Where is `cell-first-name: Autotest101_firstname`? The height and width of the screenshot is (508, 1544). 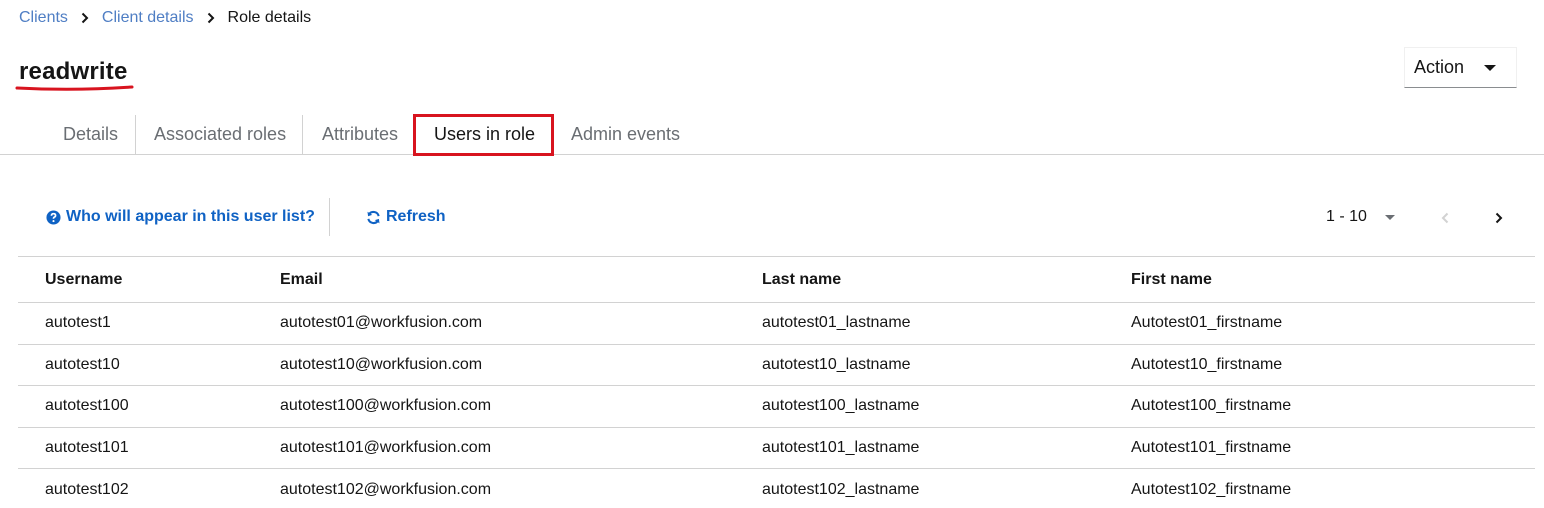 cell-first-name: Autotest101_firstname is located at coordinates (1211, 447).